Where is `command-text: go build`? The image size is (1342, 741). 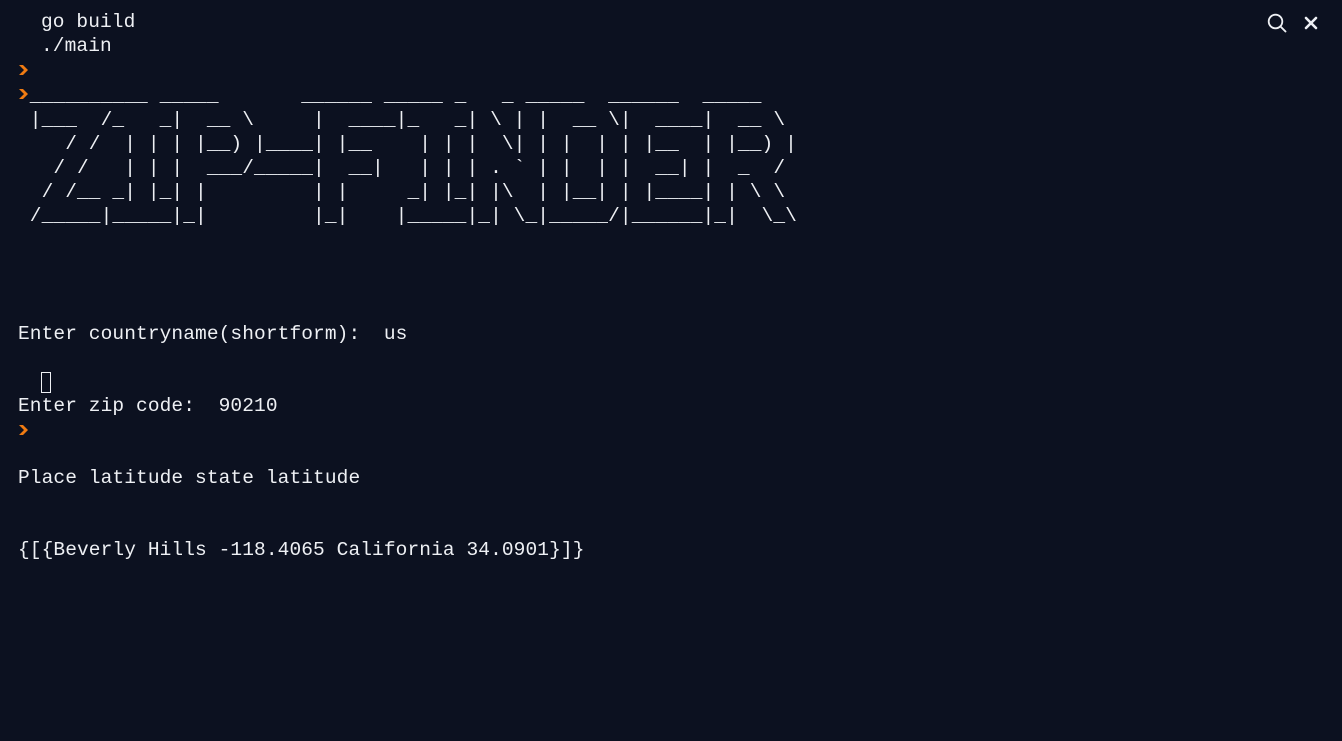
command-text: go build is located at coordinates (88, 22).